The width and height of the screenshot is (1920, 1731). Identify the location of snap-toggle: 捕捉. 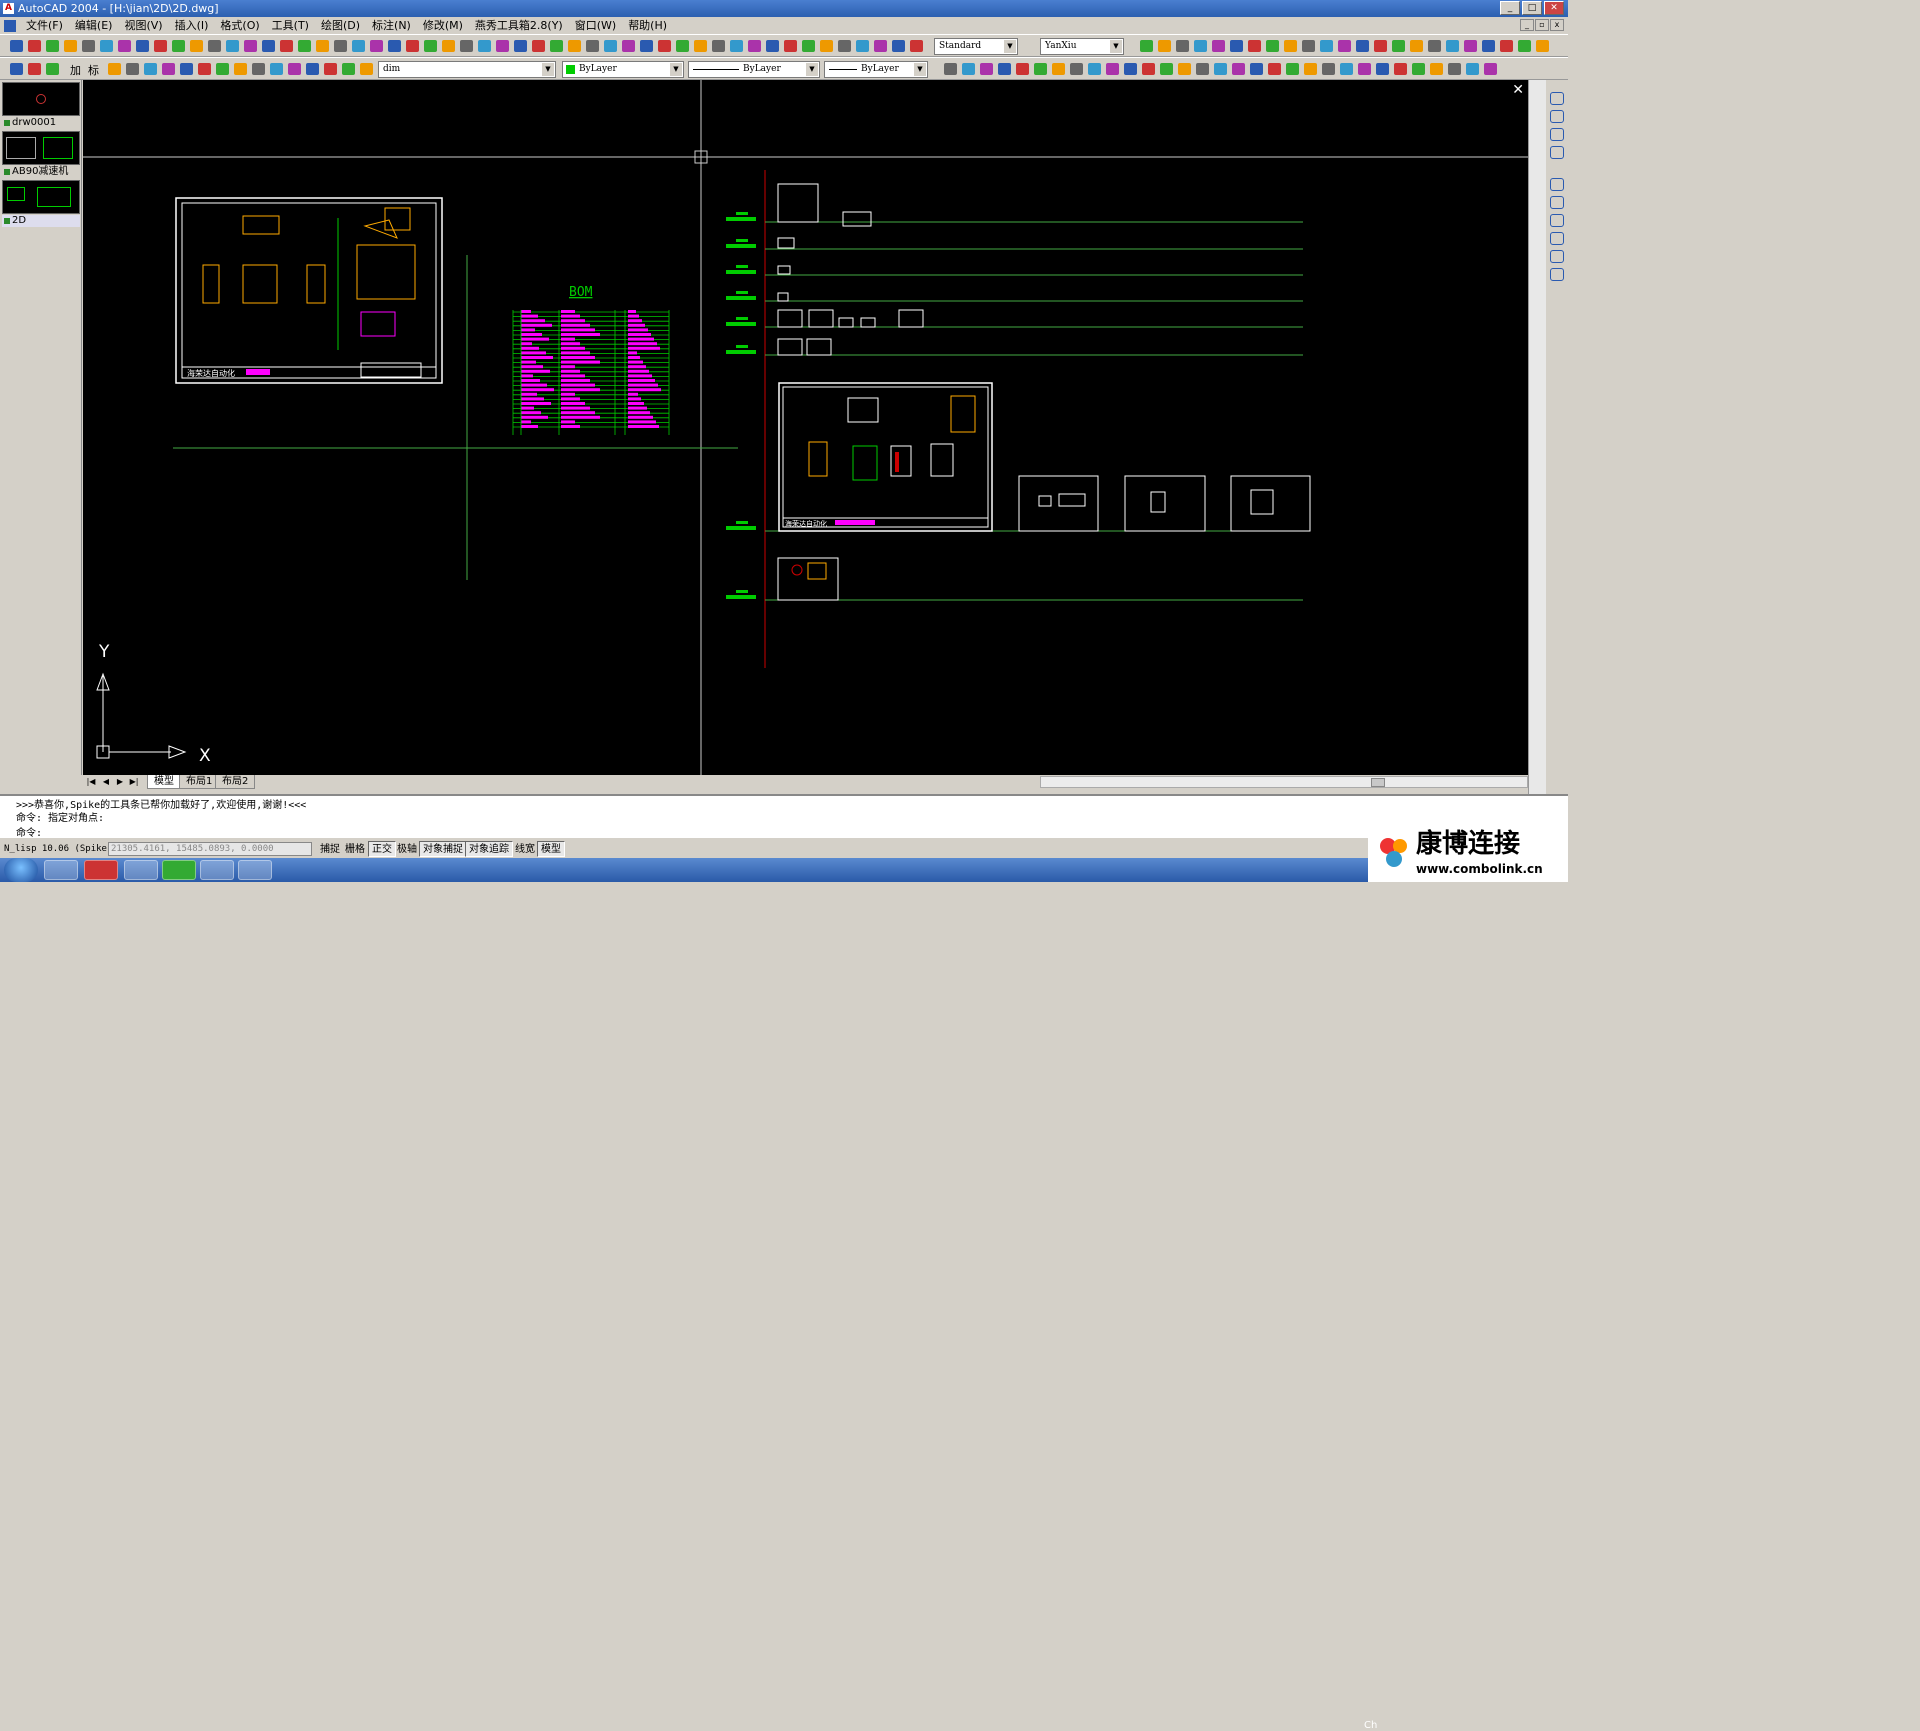
(330, 849).